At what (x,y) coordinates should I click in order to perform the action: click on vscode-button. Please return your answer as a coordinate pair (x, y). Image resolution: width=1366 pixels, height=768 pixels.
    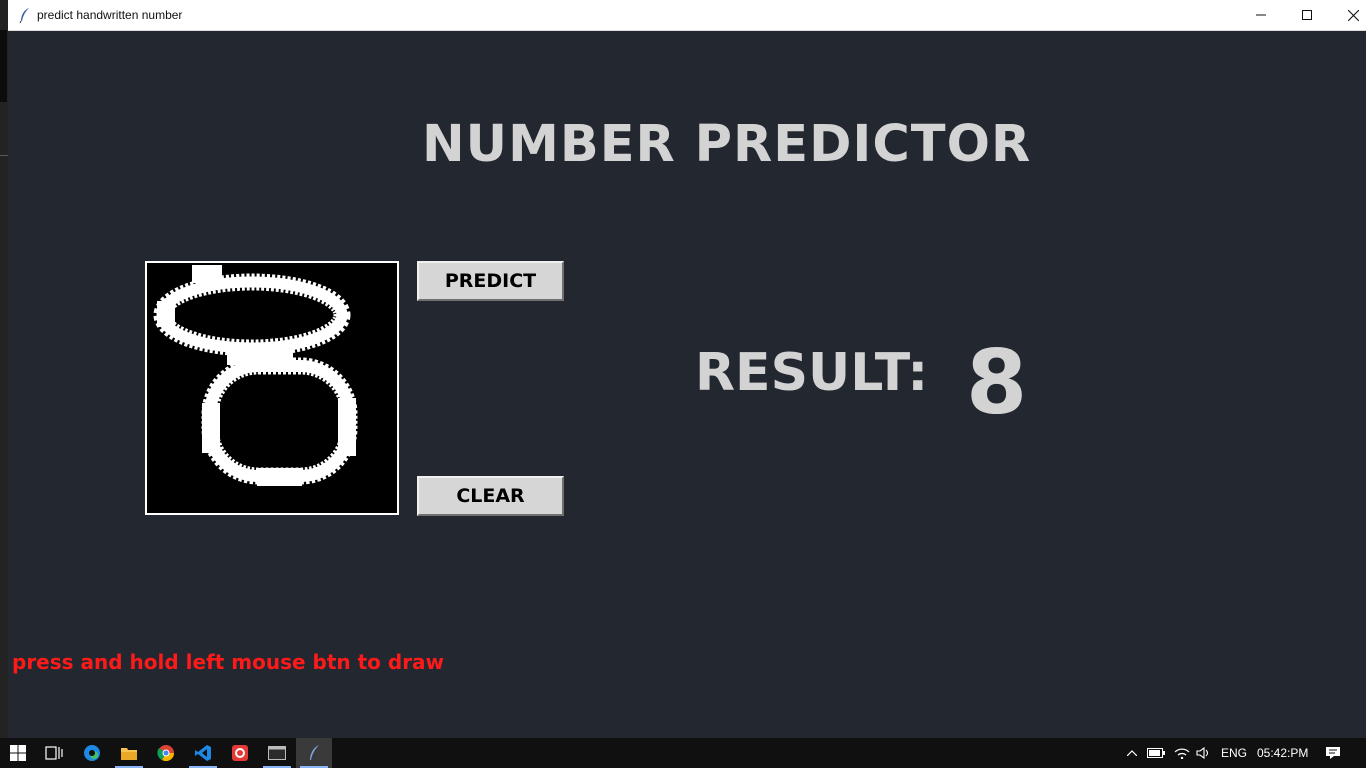
    Looking at the image, I should click on (203, 753).